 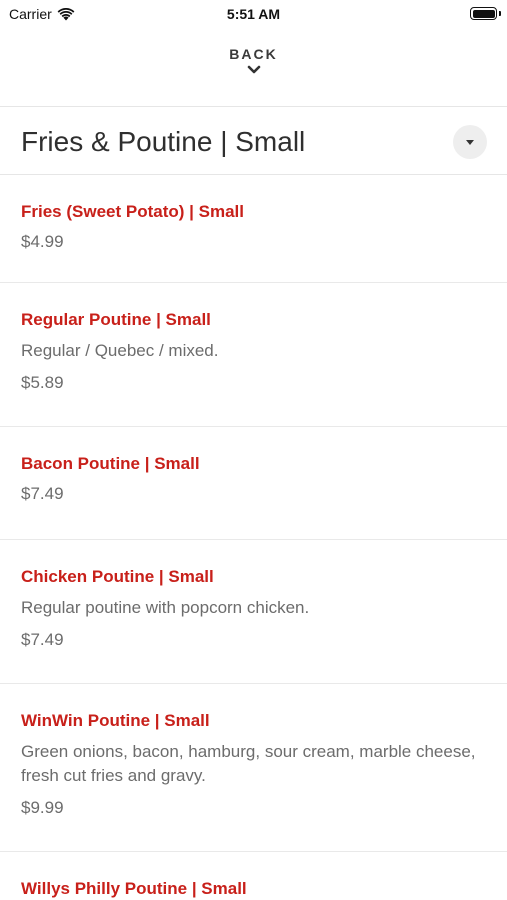 I want to click on battery-tip, so click(x=500, y=13).